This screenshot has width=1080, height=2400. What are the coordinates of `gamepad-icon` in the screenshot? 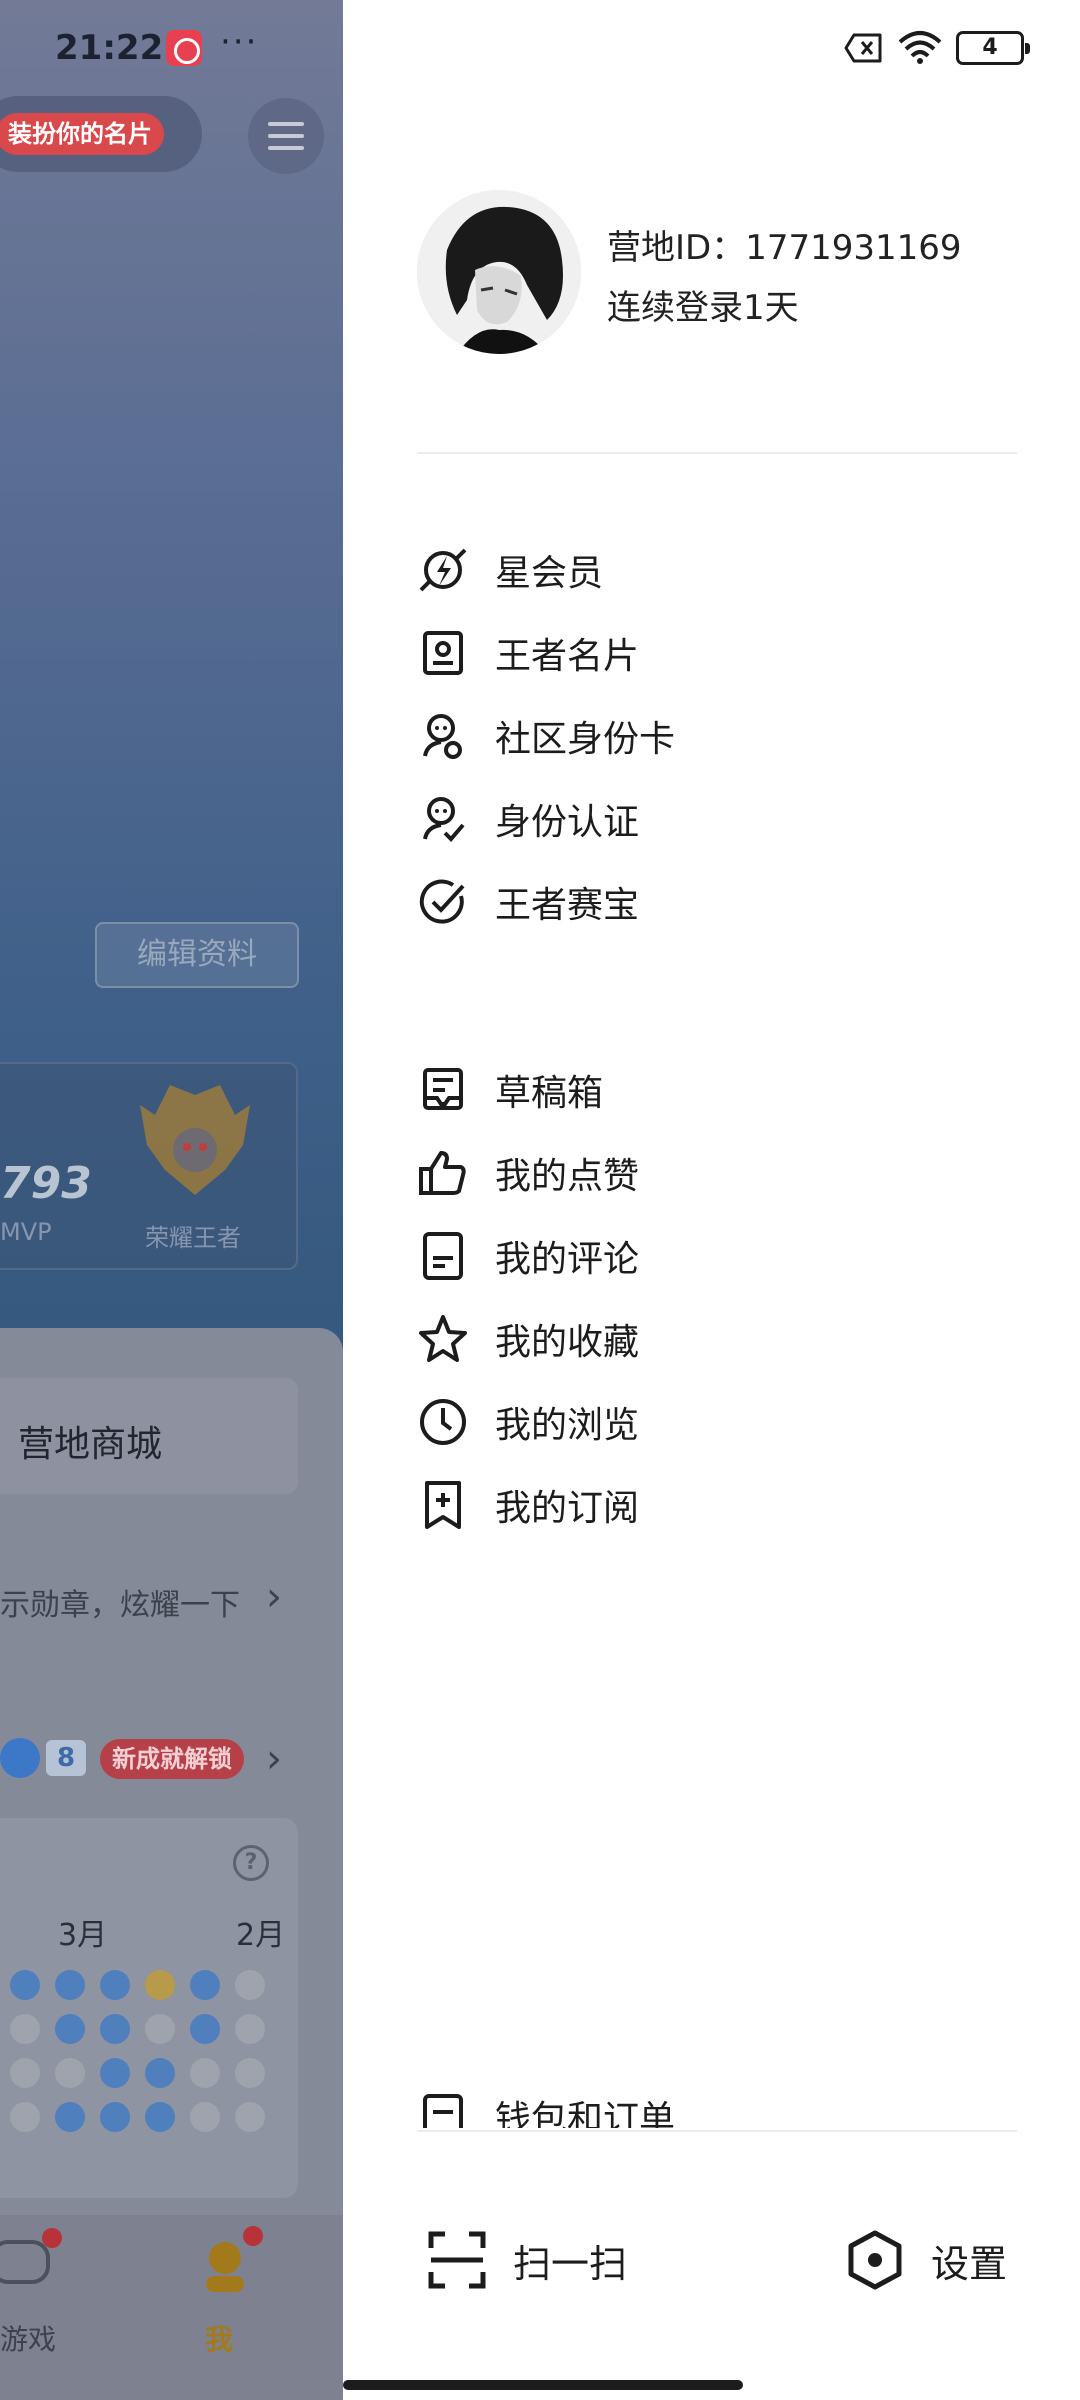 It's located at (25, 2262).